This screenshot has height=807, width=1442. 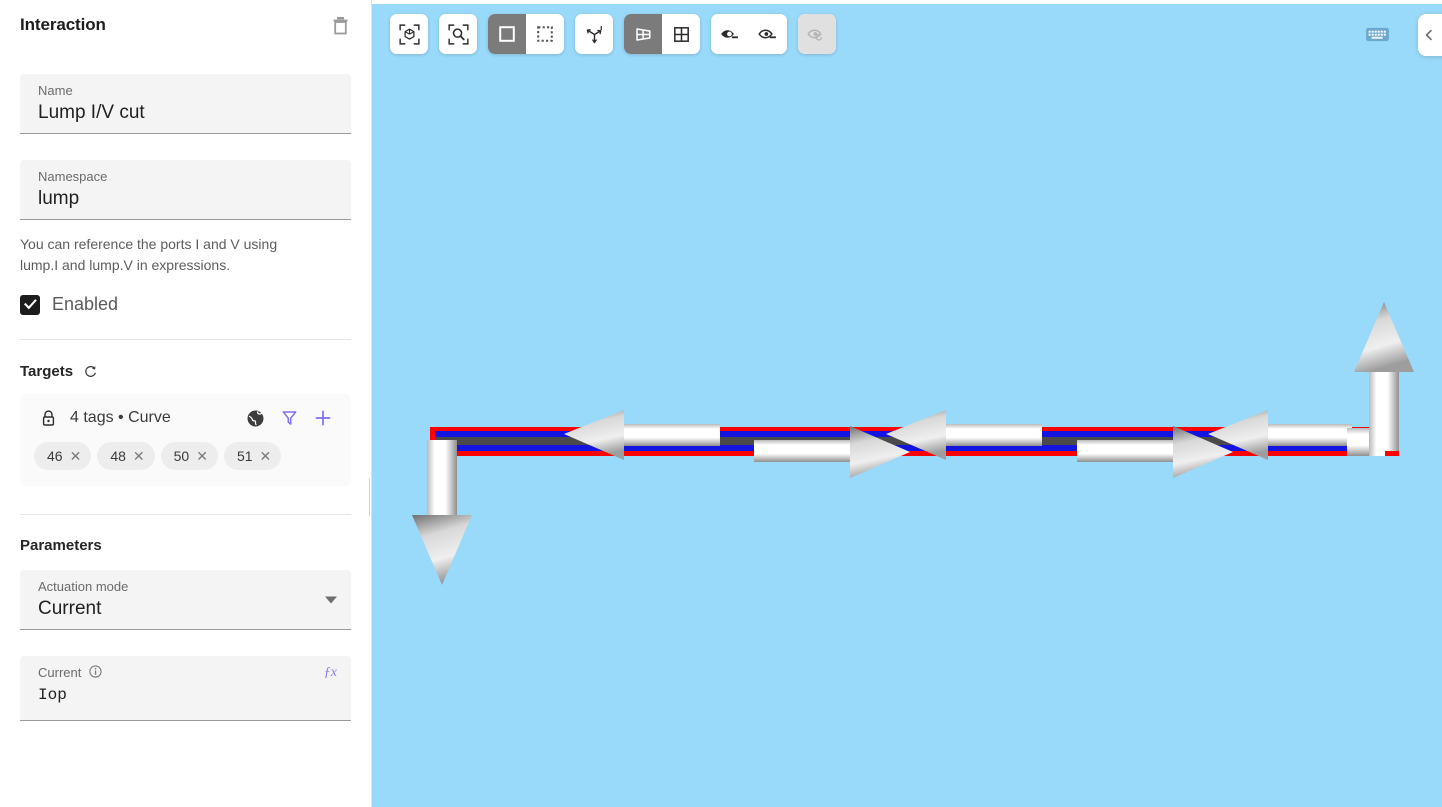 I want to click on enabled-checkbox-row: Enabled, so click(x=185, y=304).